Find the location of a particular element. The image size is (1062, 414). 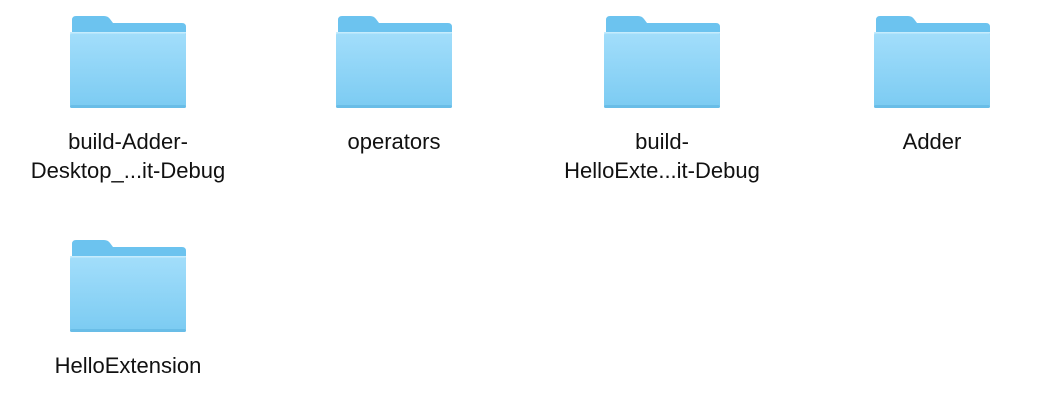

folder-label-line: Desktop_...it-Debug is located at coordinates (128, 170).